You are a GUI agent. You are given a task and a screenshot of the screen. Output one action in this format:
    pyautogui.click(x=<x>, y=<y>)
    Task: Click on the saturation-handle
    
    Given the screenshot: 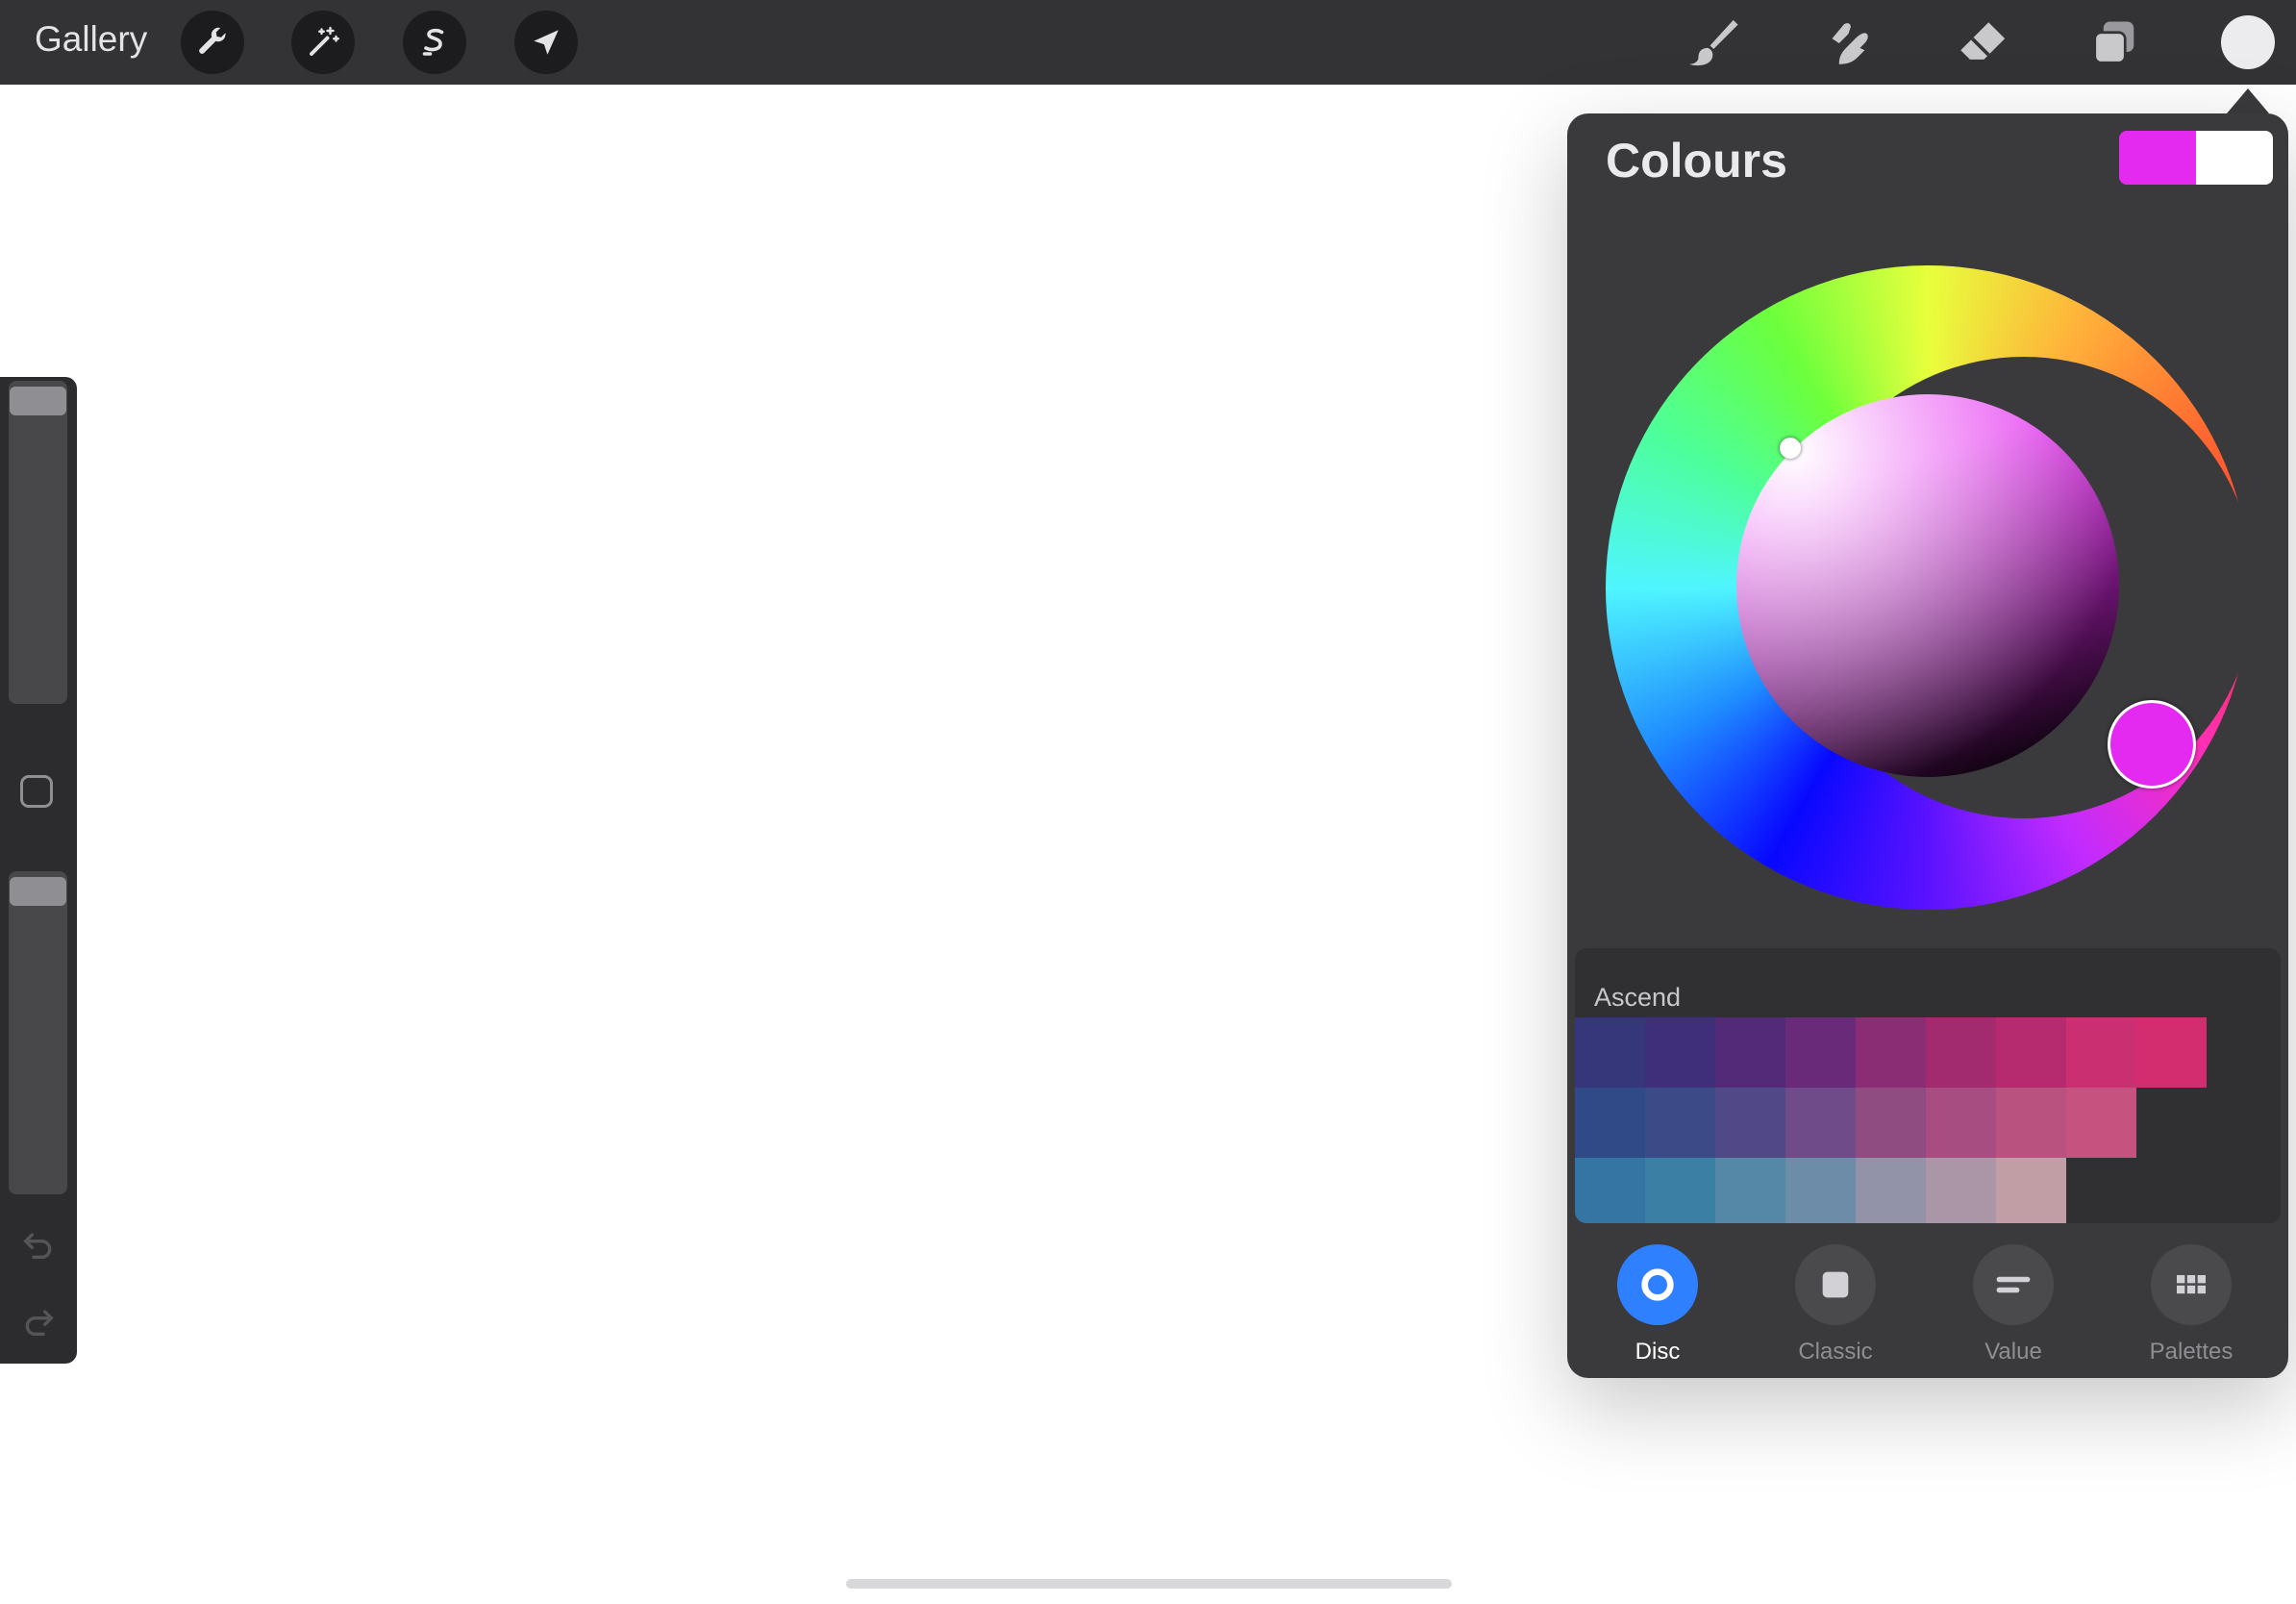 What is the action you would take?
    pyautogui.click(x=1790, y=448)
    